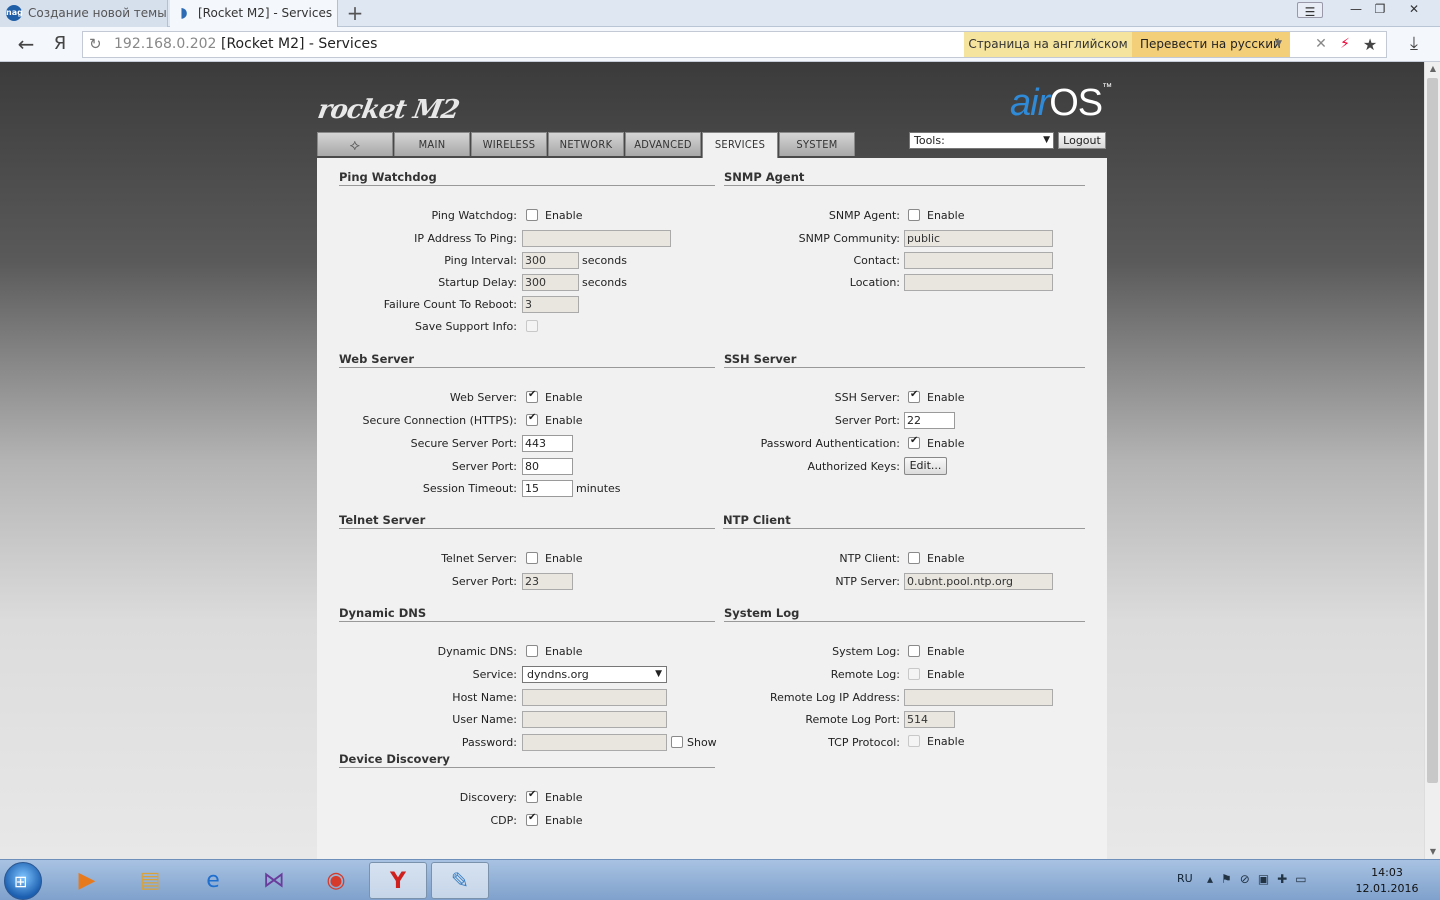 The height and width of the screenshot is (900, 1440). Describe the element at coordinates (465, 238) in the screenshot. I see `ping-ip-label: IP Address To Ping:` at that location.